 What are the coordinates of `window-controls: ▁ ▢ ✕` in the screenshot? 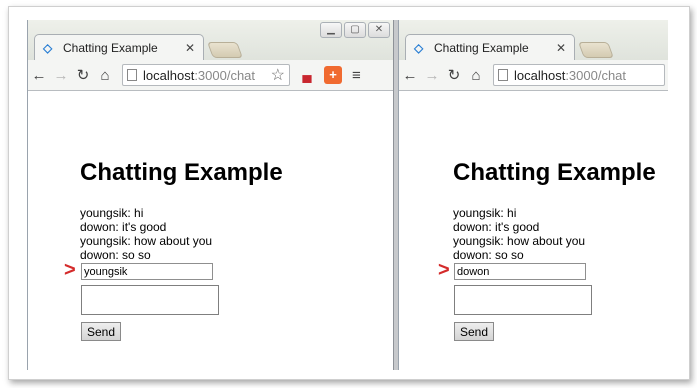 It's located at (355, 30).